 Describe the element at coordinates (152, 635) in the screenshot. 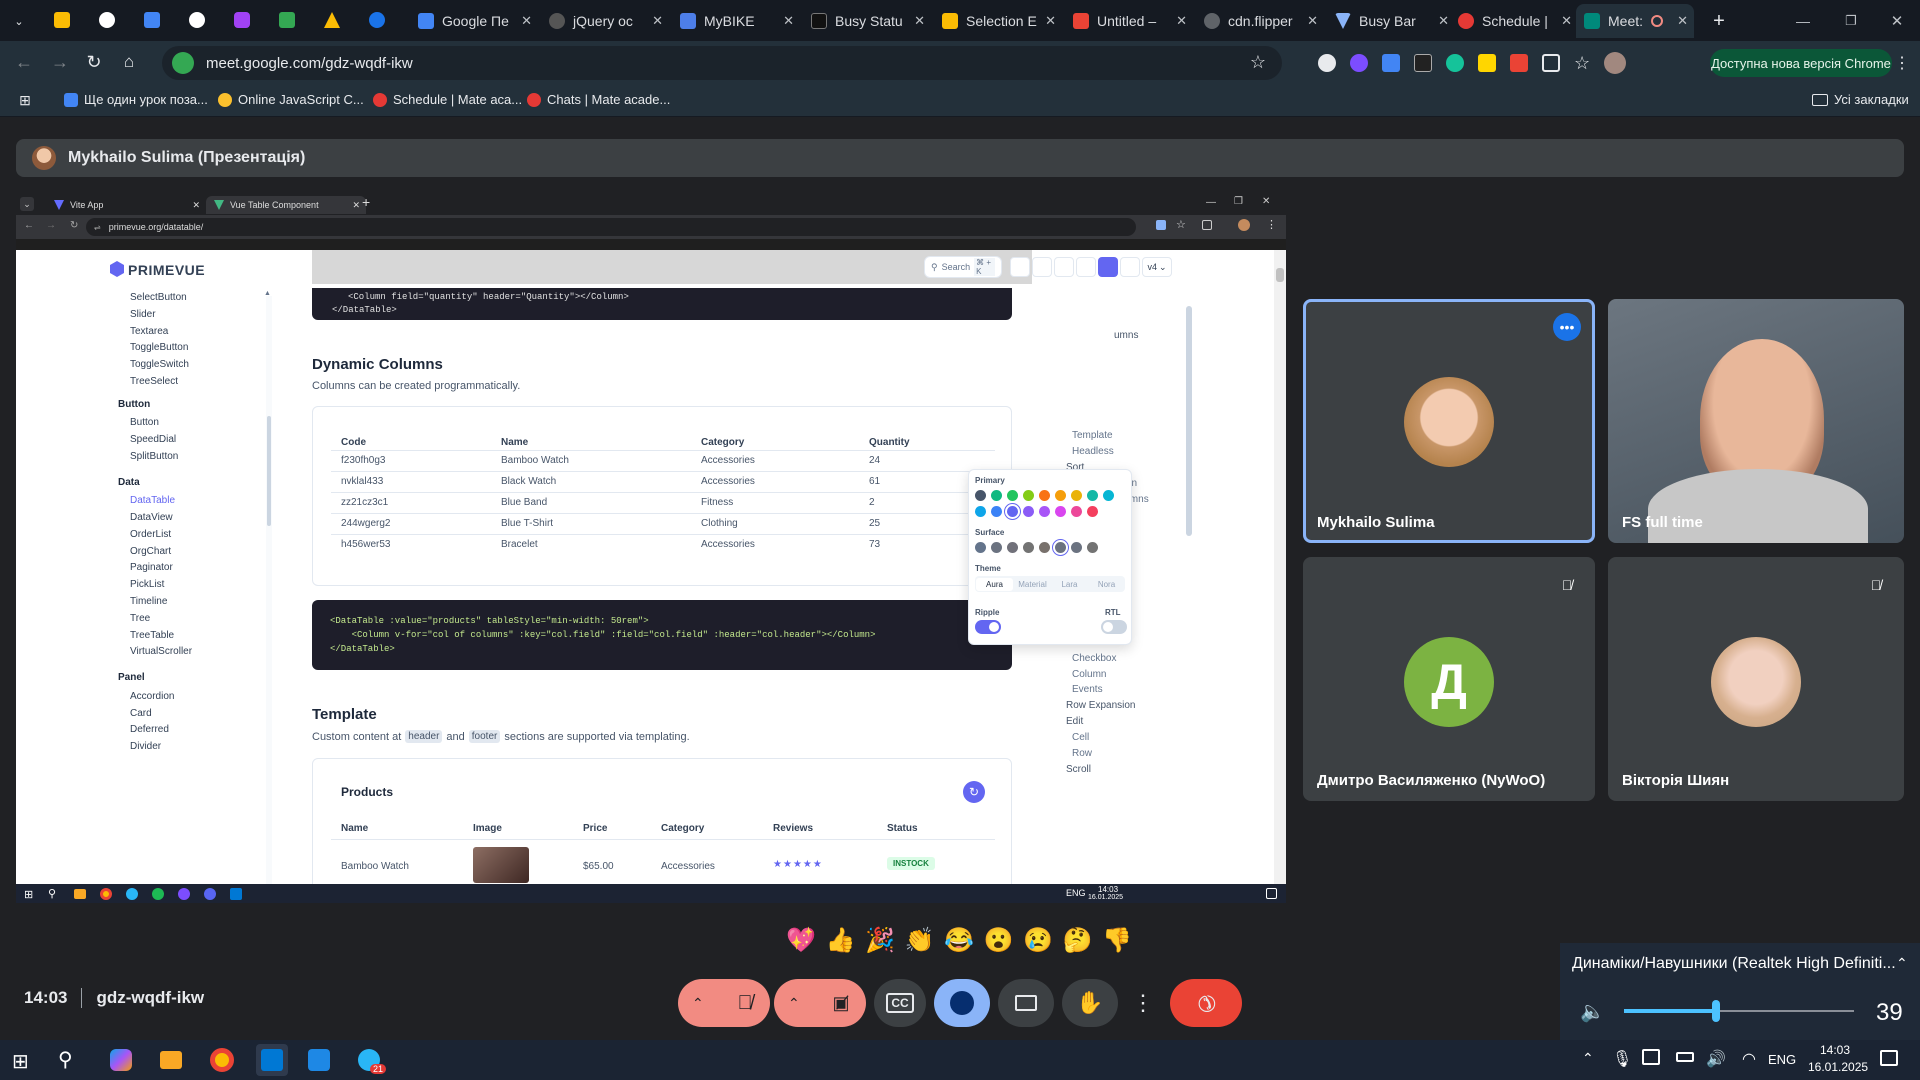

I see `sidebar-item: TreeTable` at that location.